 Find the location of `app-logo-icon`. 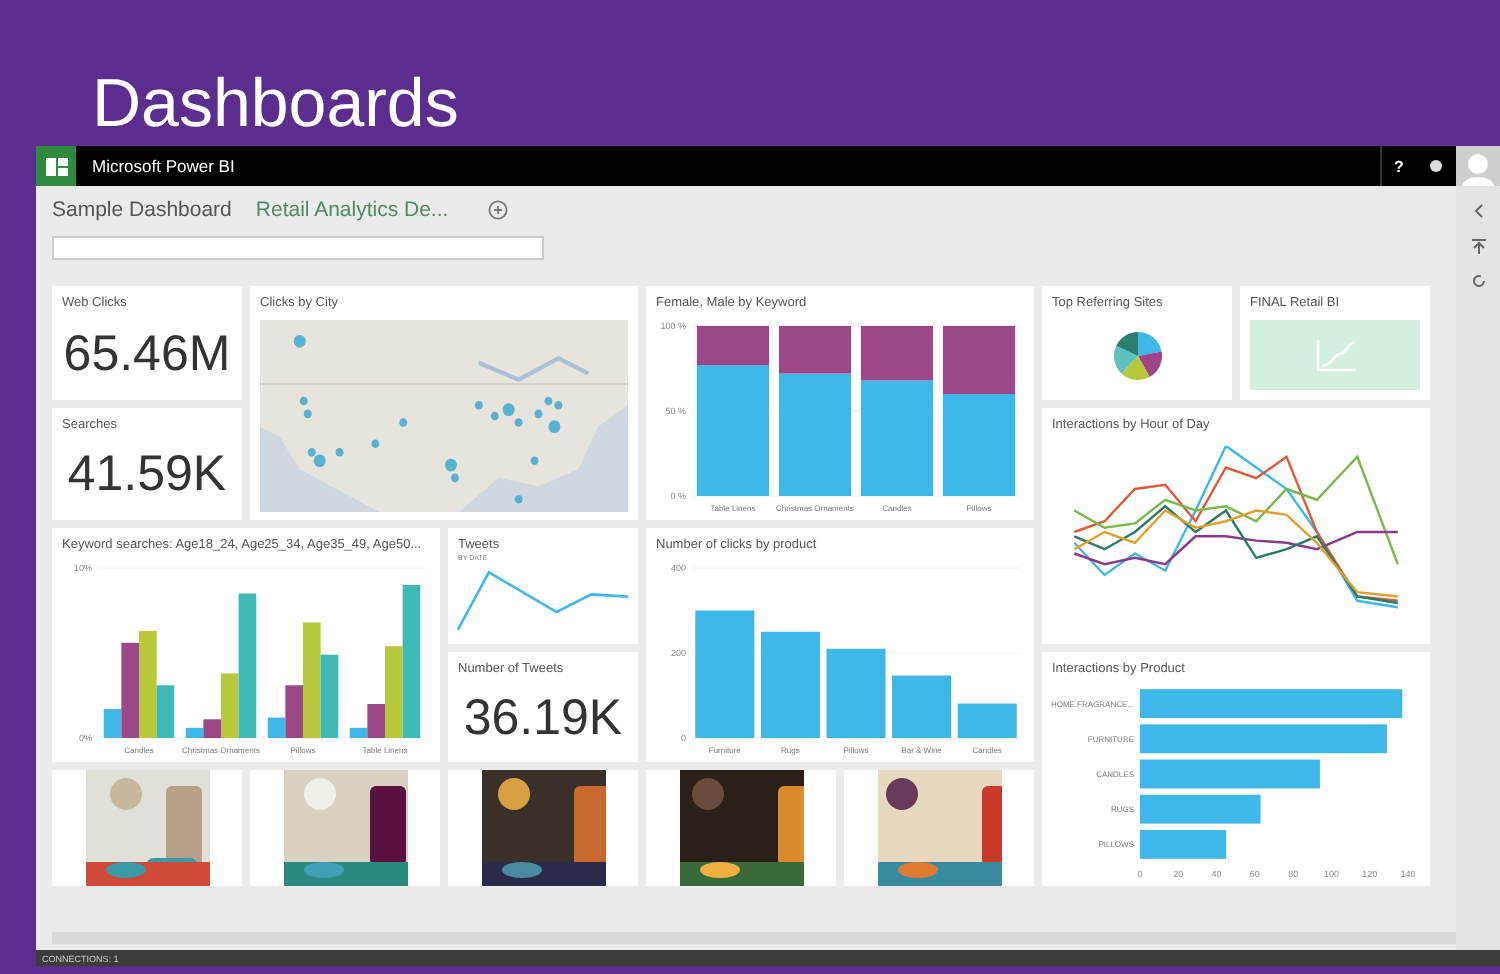

app-logo-icon is located at coordinates (56, 166).